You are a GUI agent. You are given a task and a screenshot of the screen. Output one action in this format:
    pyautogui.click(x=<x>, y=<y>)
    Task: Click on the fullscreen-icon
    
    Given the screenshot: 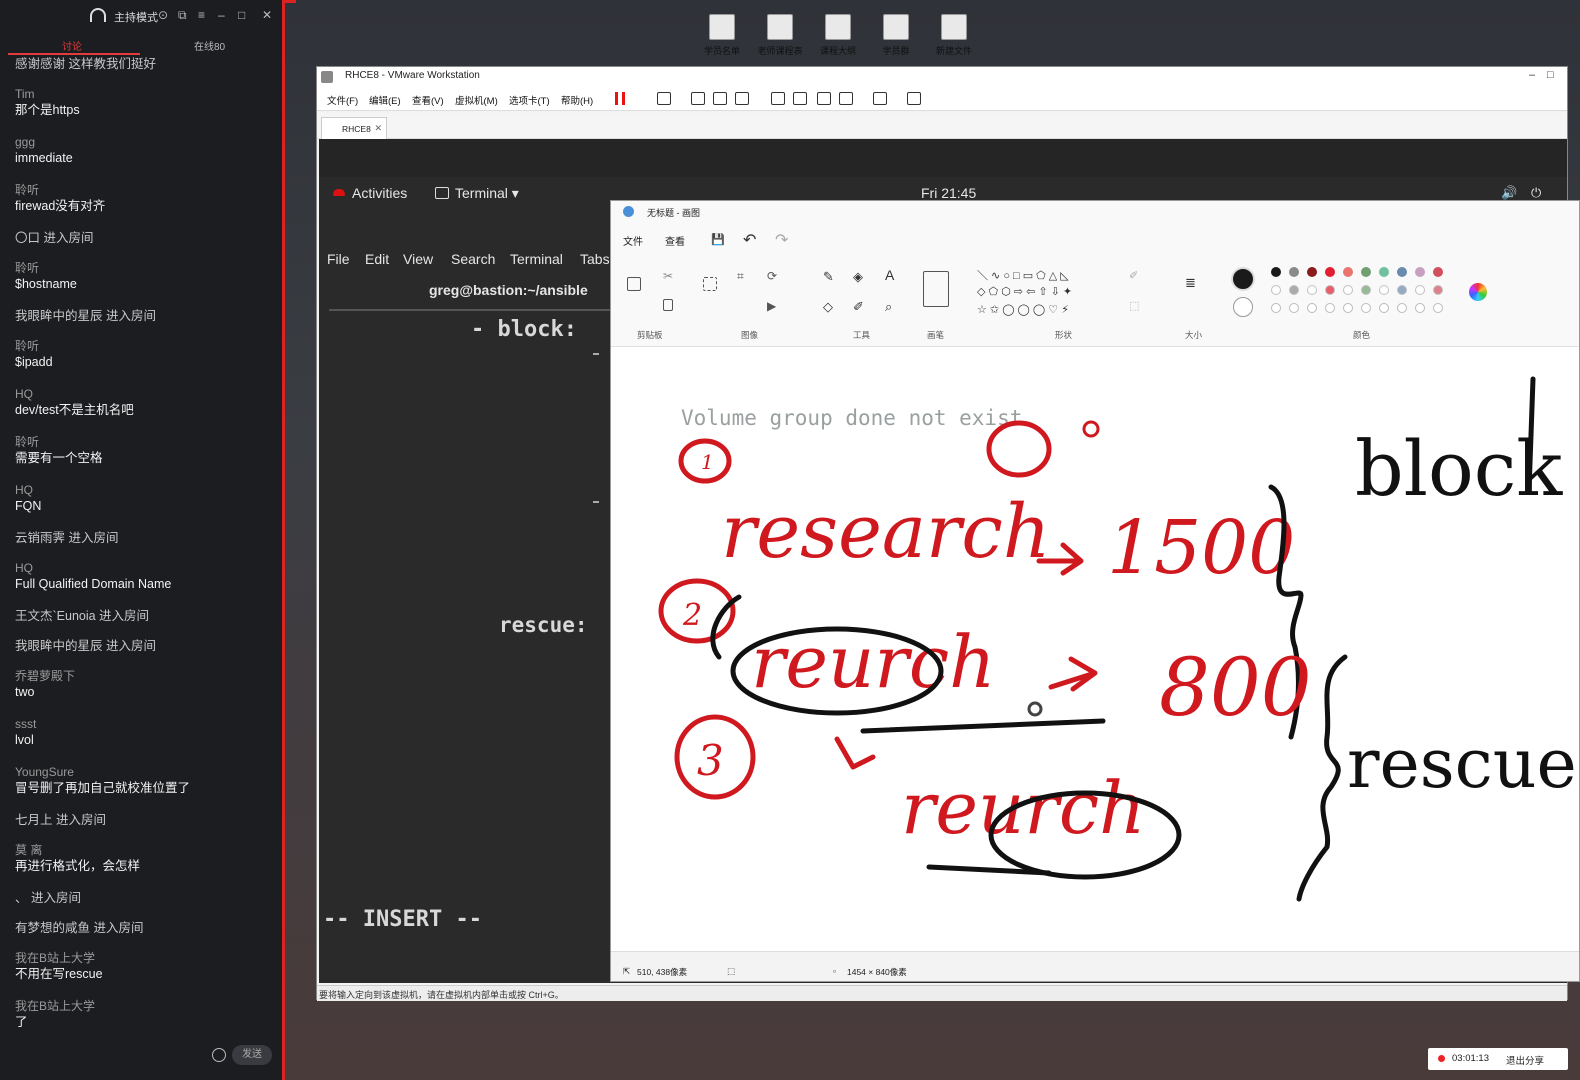 What is the action you would take?
    pyautogui.click(x=824, y=98)
    